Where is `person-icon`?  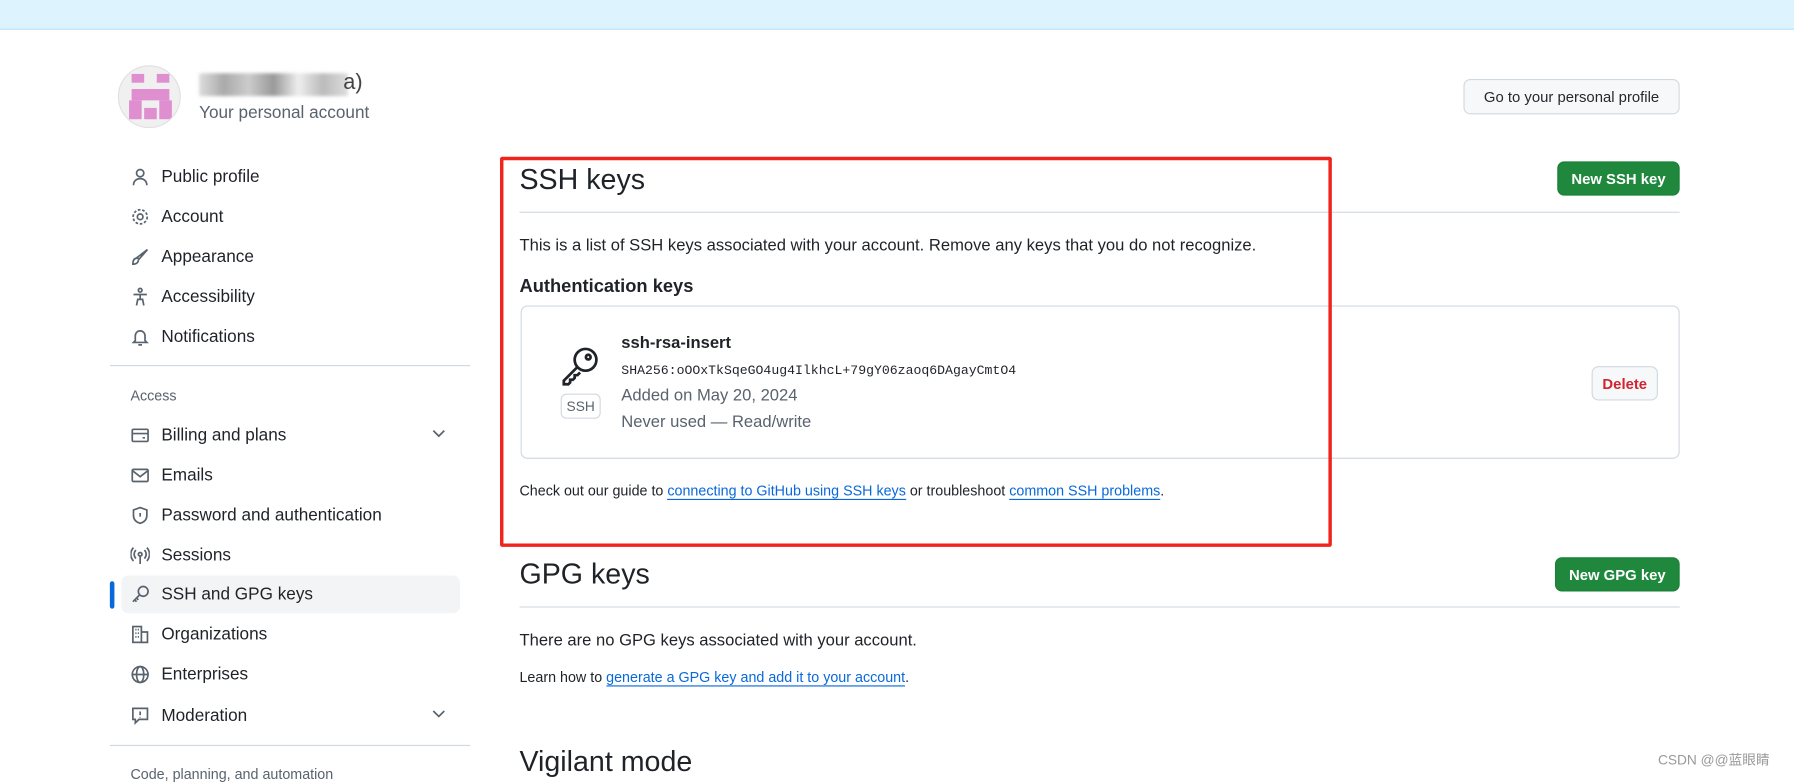
person-icon is located at coordinates (139, 176).